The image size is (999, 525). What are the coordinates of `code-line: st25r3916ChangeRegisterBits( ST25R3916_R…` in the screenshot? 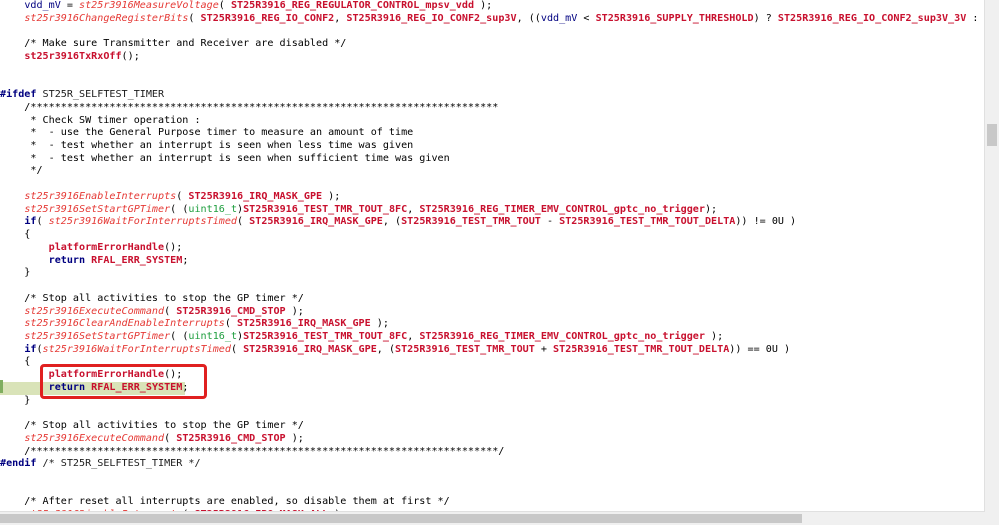 It's located at (492, 19).